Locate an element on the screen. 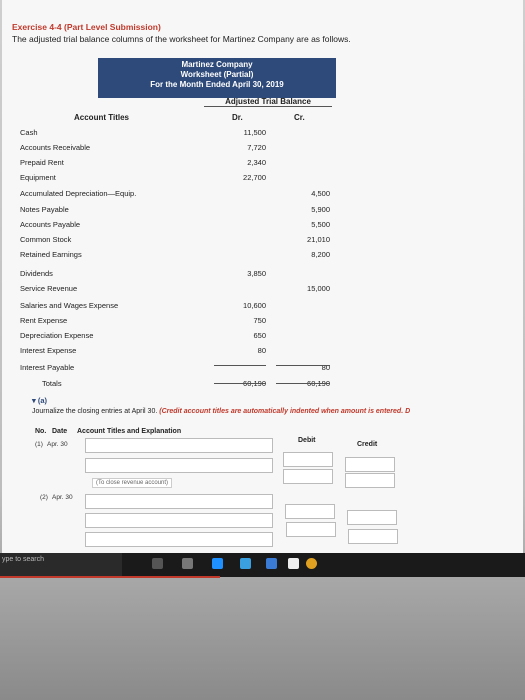 The height and width of the screenshot is (700, 525). row-cr-value: 5,500 is located at coordinates (320, 224).